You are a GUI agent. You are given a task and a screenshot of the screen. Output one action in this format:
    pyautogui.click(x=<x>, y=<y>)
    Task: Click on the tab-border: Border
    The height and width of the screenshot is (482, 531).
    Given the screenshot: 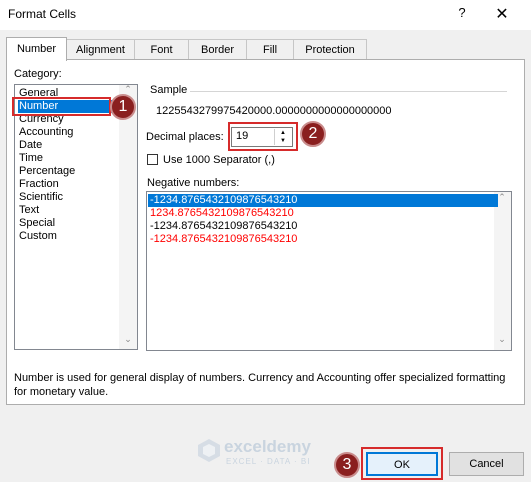 What is the action you would take?
    pyautogui.click(x=217, y=49)
    